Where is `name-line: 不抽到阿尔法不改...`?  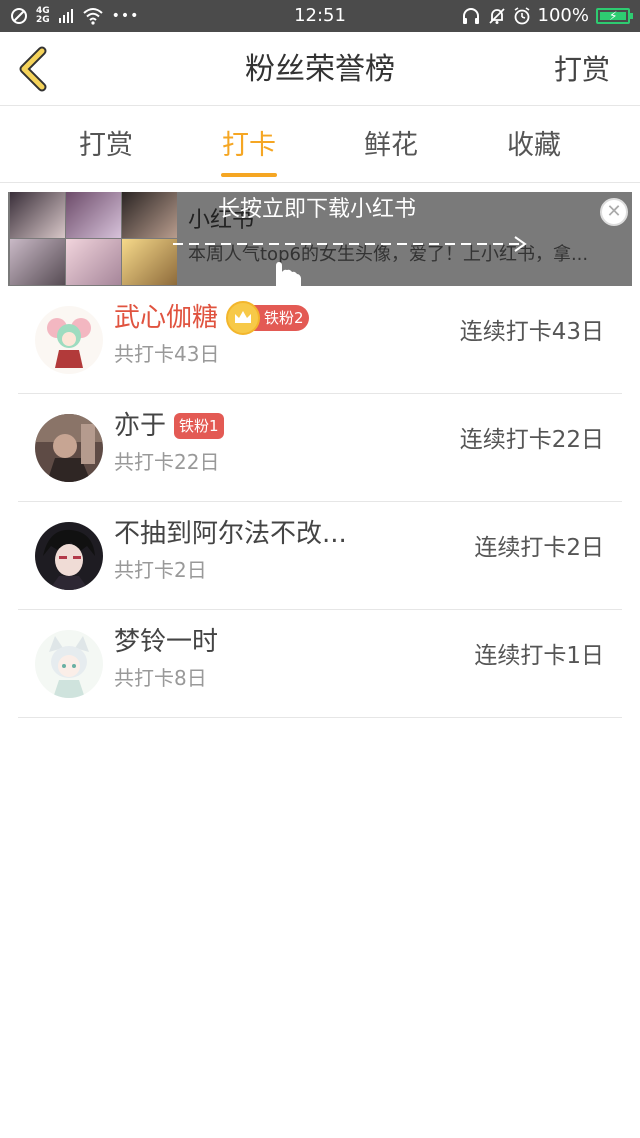 name-line: 不抽到阿尔法不改... is located at coordinates (230, 534).